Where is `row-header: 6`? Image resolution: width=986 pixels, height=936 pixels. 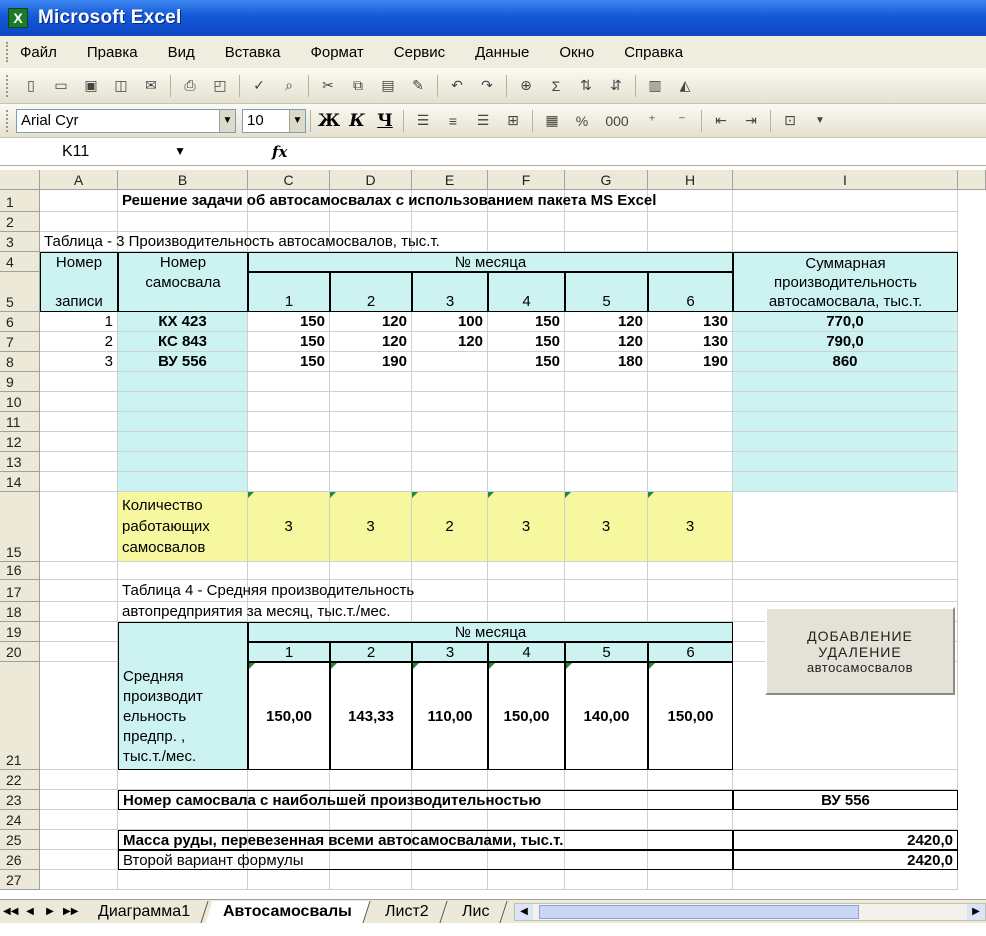
row-header: 6 is located at coordinates (20, 322).